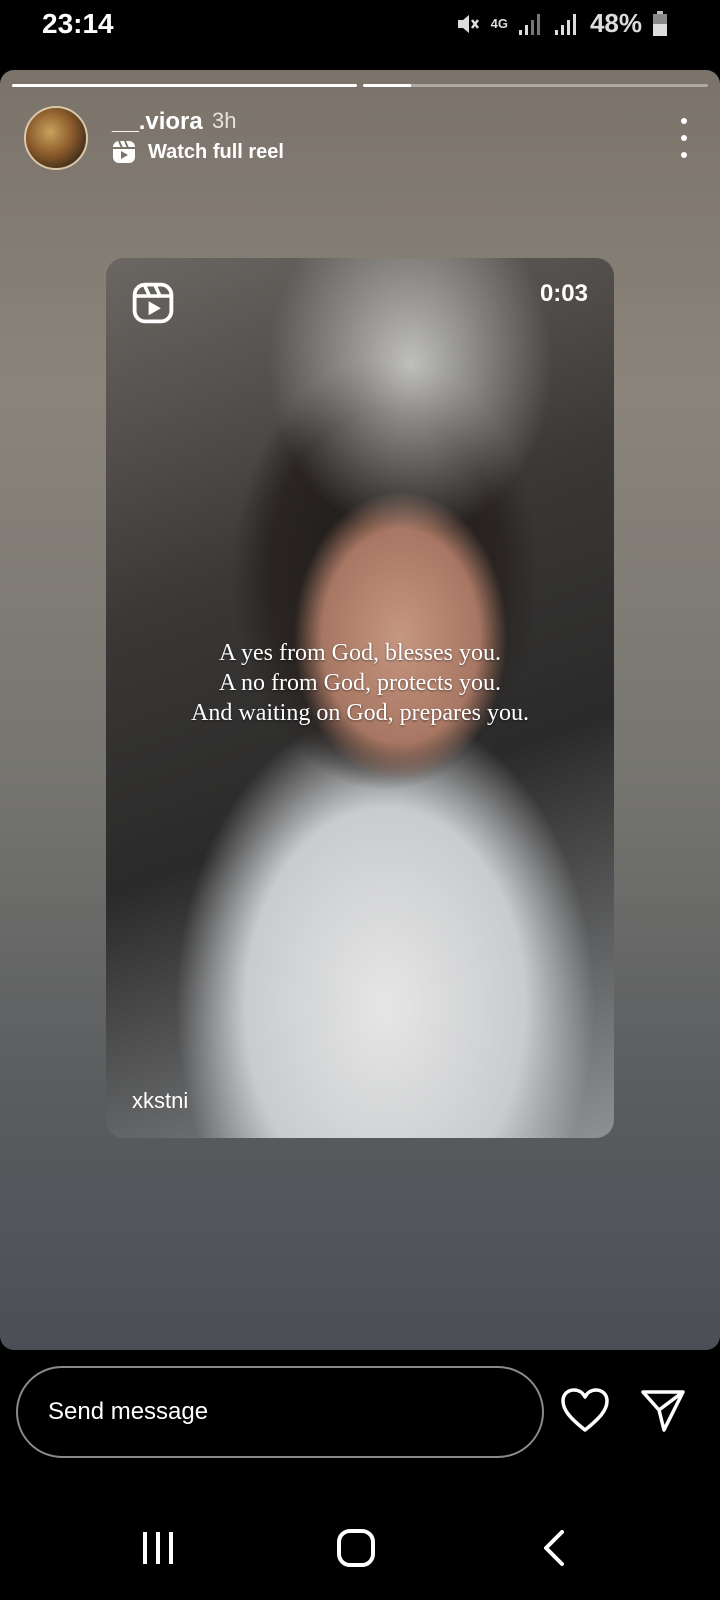 Image resolution: width=720 pixels, height=1600 pixels. What do you see at coordinates (157, 122) in the screenshot?
I see `username: __.viora` at bounding box center [157, 122].